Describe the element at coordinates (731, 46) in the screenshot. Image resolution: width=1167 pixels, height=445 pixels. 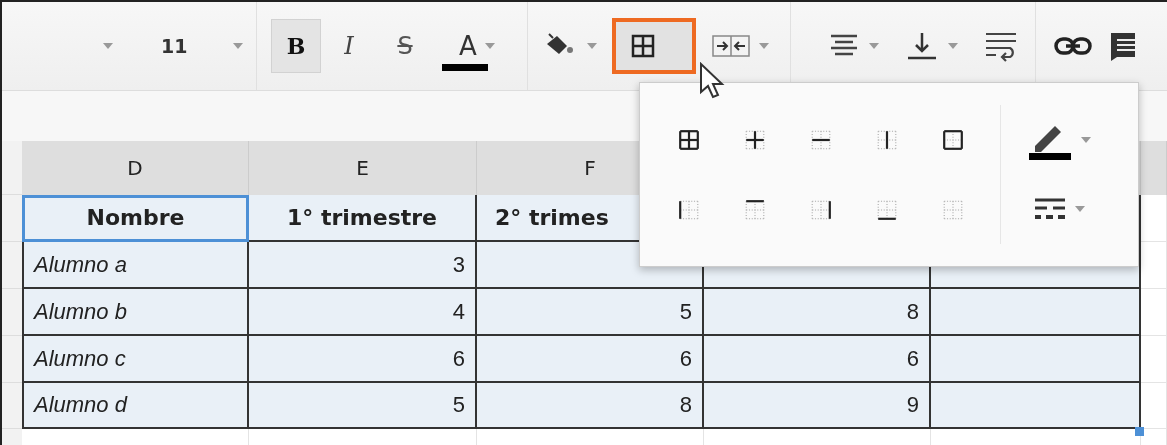
I see `merge-cells-icon` at that location.